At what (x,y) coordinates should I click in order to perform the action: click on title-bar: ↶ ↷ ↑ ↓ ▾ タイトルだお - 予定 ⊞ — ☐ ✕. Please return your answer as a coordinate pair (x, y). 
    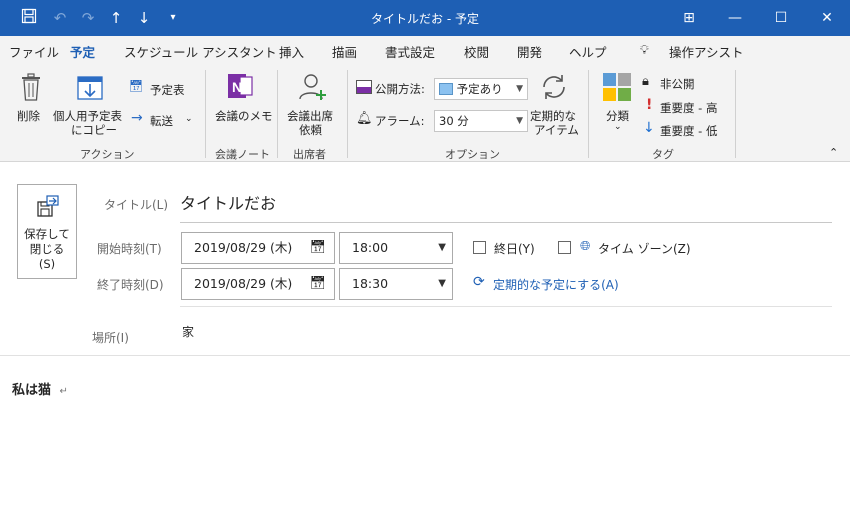
    Looking at the image, I should click on (425, 18).